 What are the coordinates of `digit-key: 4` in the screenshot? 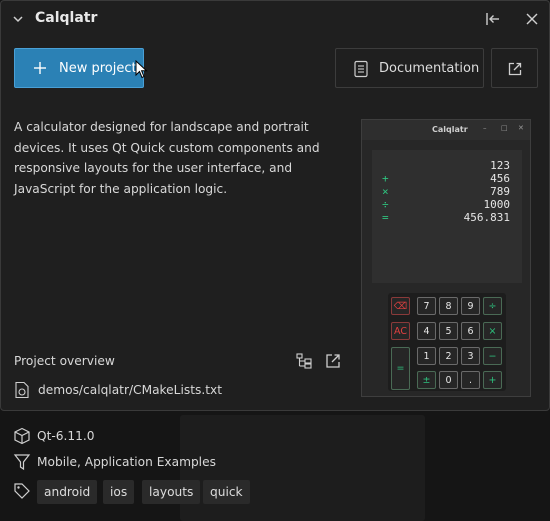 It's located at (426, 331).